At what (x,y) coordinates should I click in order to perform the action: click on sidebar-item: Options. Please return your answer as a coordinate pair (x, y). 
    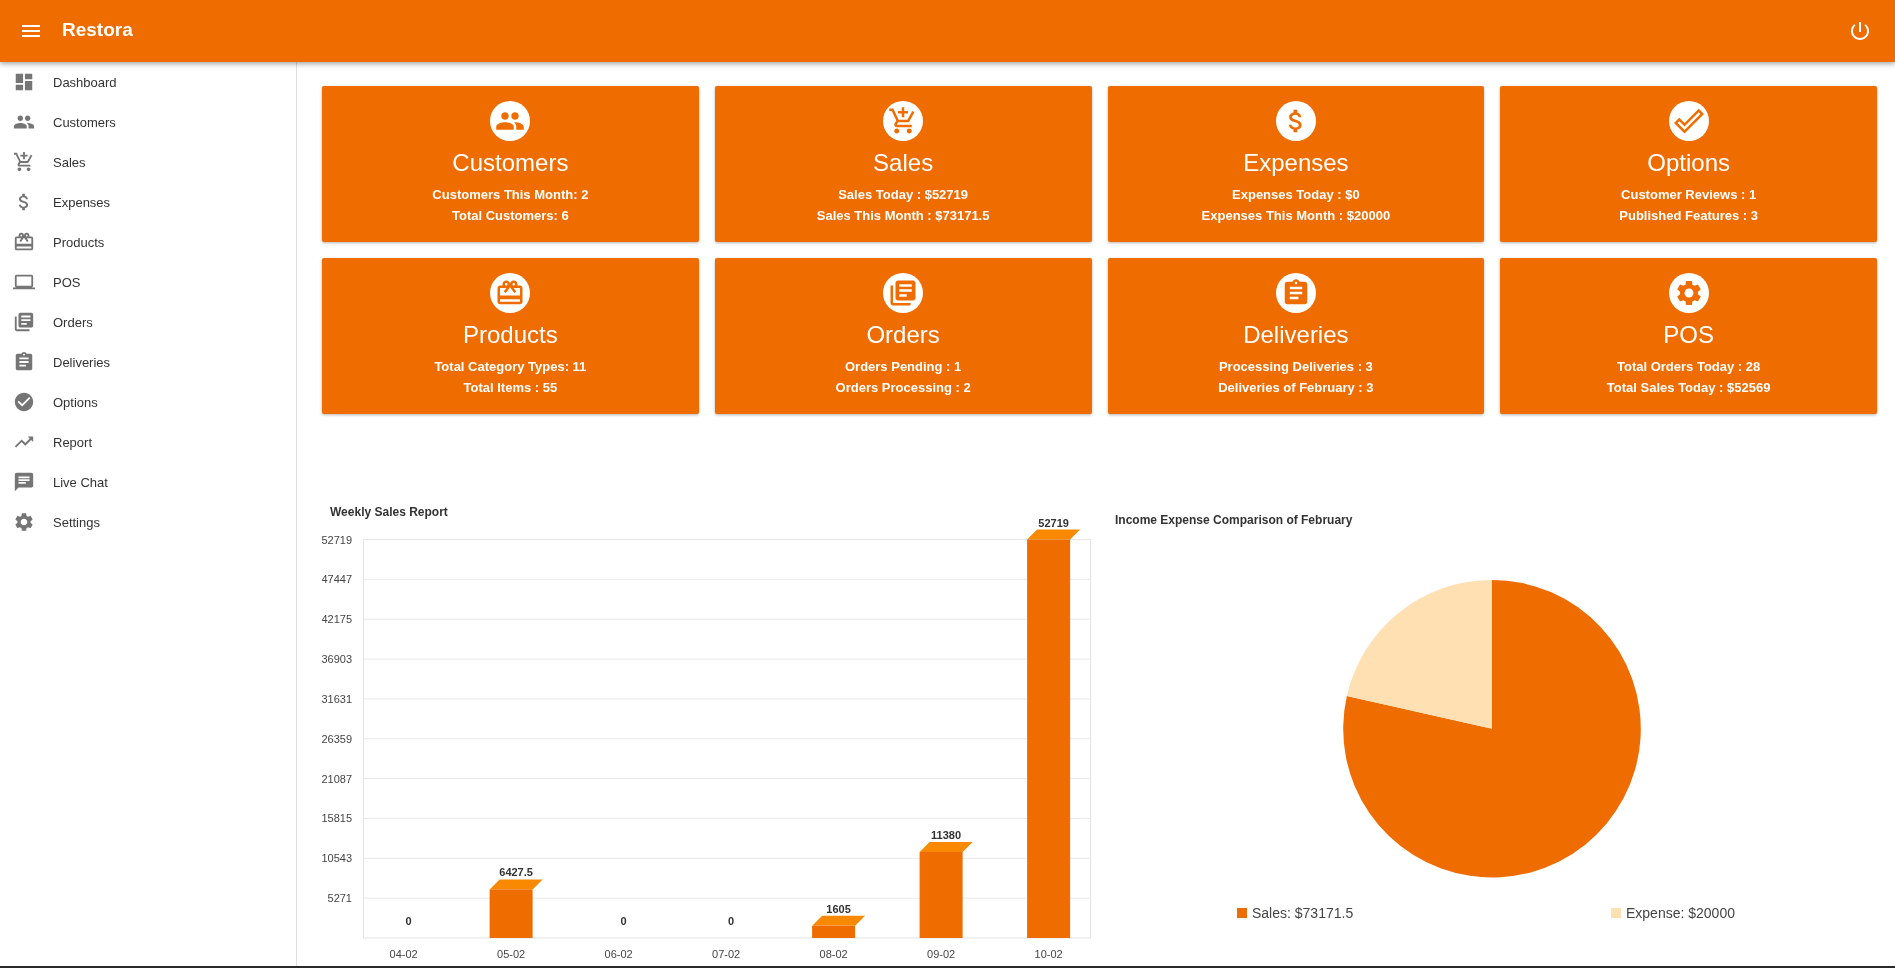
    Looking at the image, I should click on (148, 402).